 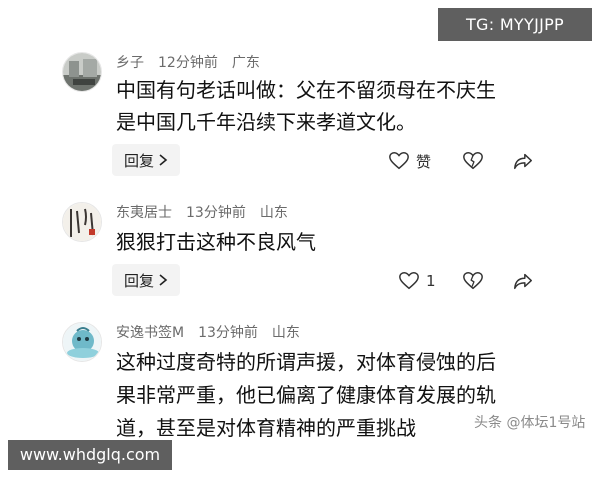 What do you see at coordinates (306, 362) in the screenshot?
I see `comment-line: 这种过度奇特的所谓声援，对体育侵蚀的后` at bounding box center [306, 362].